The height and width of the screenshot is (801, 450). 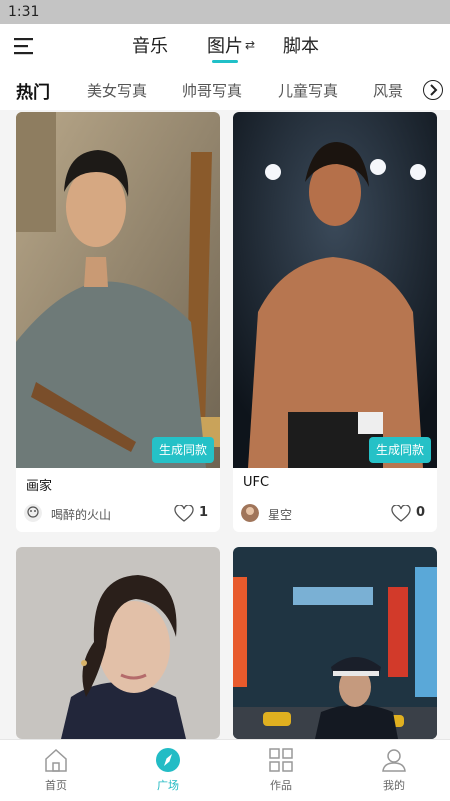 I want to click on like-count: 1, so click(x=203, y=512).